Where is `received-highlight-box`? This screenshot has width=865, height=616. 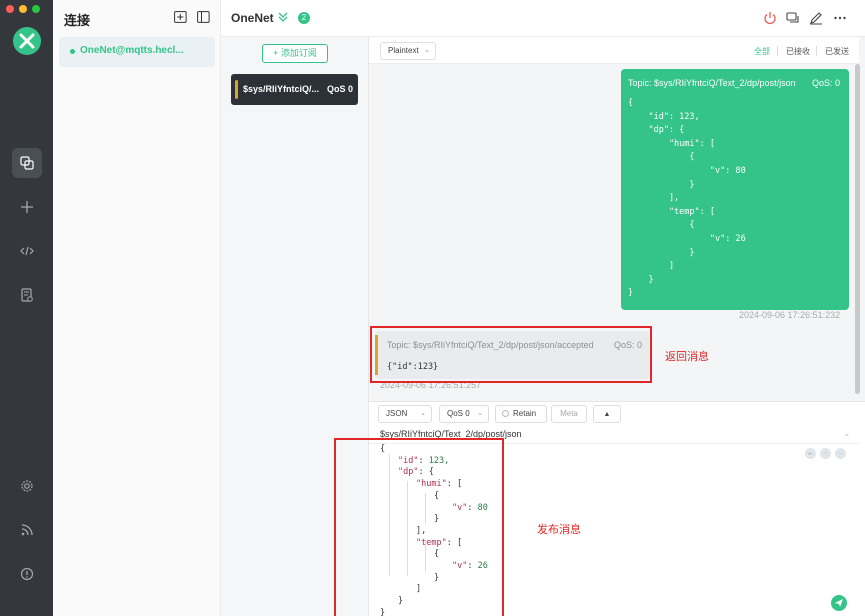
received-highlight-box is located at coordinates (511, 354).